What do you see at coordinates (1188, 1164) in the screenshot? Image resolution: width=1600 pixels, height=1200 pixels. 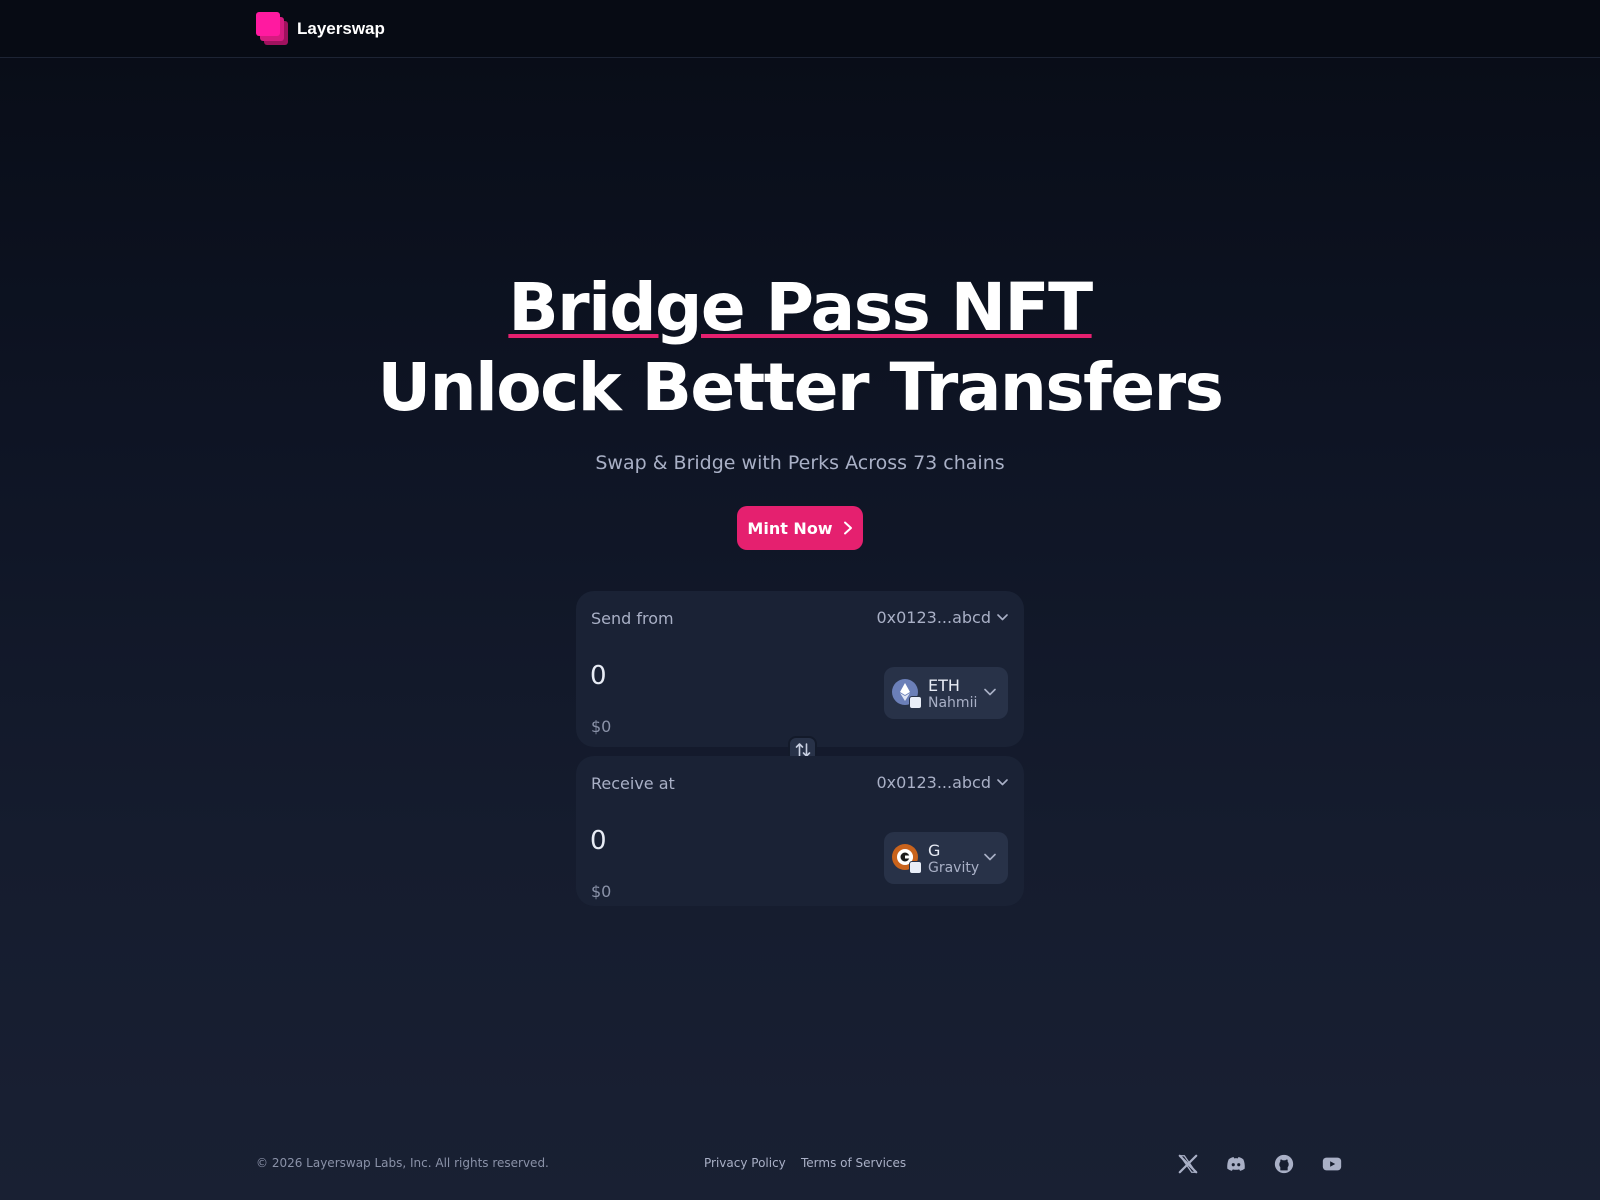 I see `x-icon` at bounding box center [1188, 1164].